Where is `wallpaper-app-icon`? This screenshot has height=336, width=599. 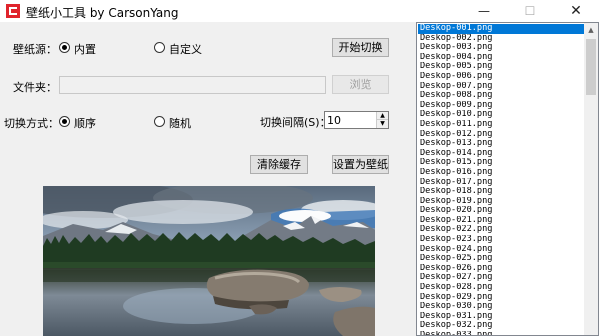 wallpaper-app-icon is located at coordinates (13, 11).